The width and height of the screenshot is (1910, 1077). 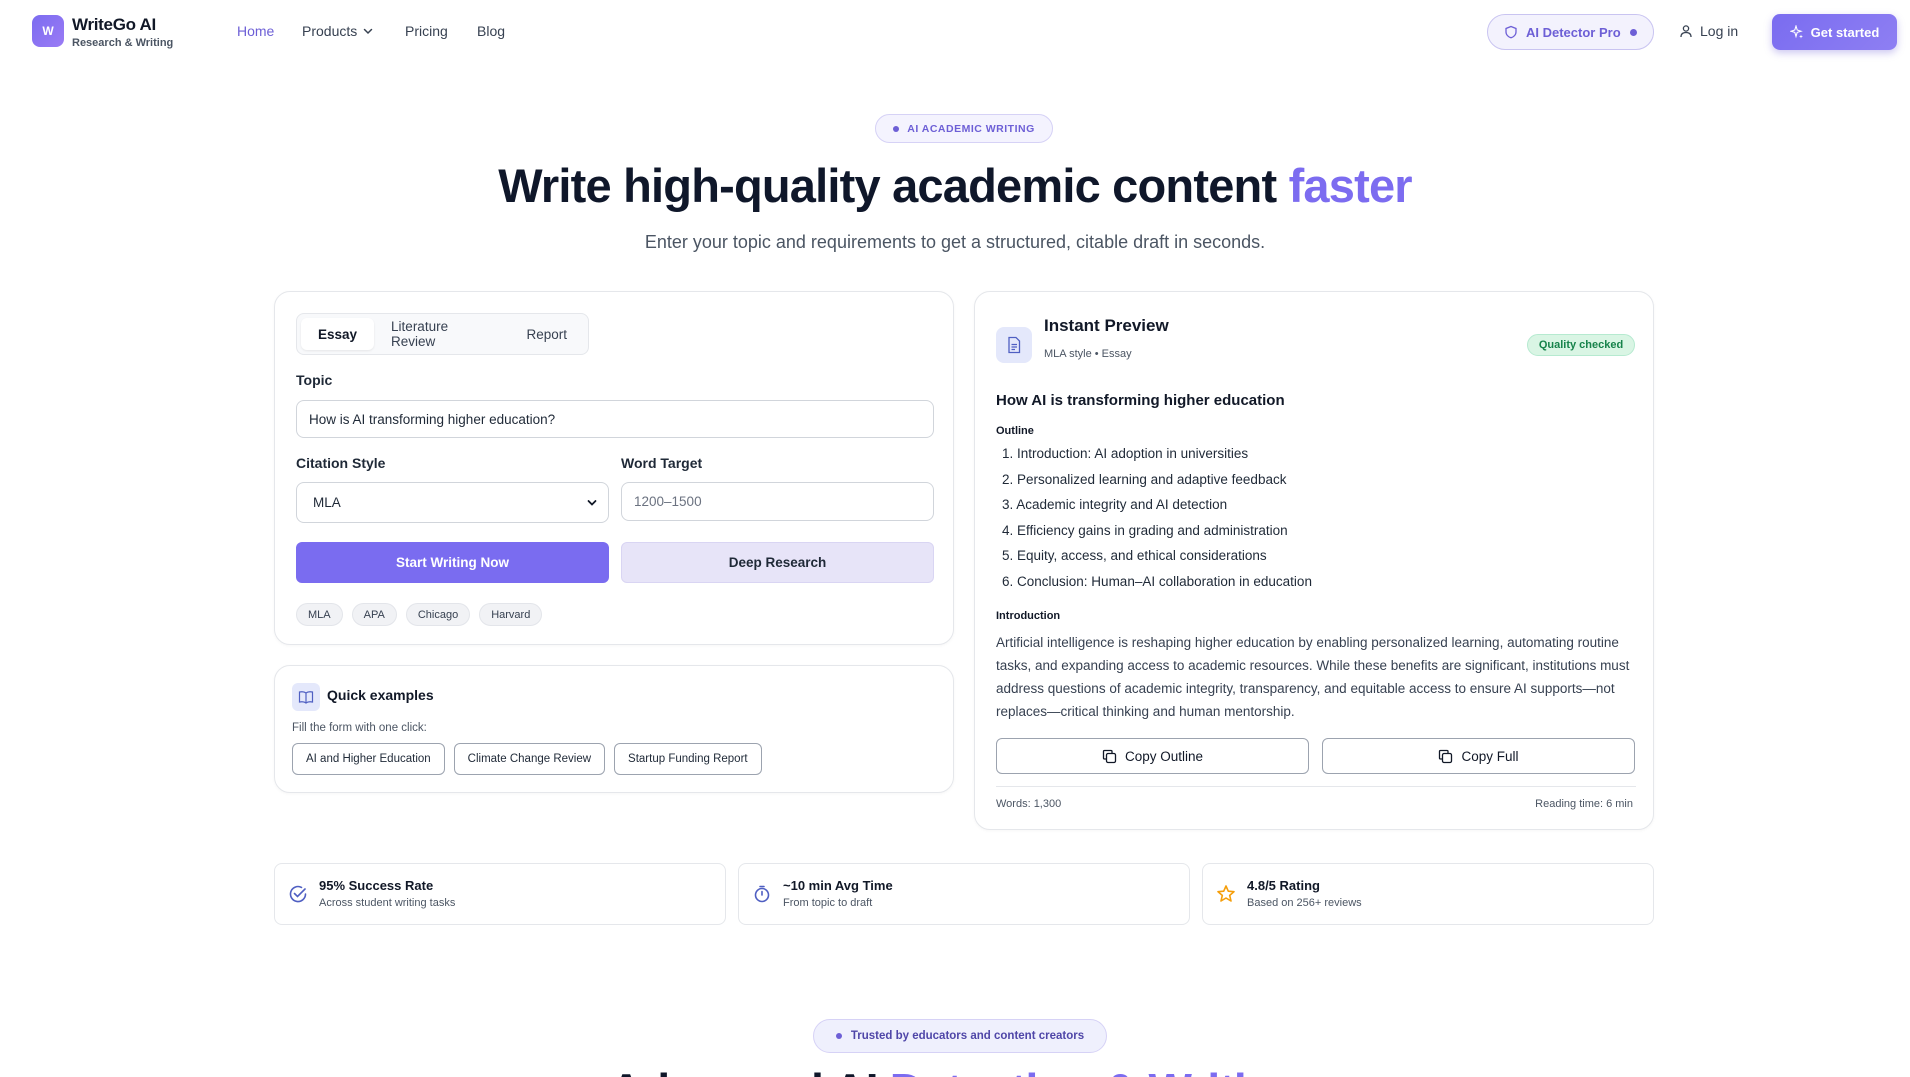 What do you see at coordinates (114, 25) in the screenshot?
I see `brand-name: WriteGo AI` at bounding box center [114, 25].